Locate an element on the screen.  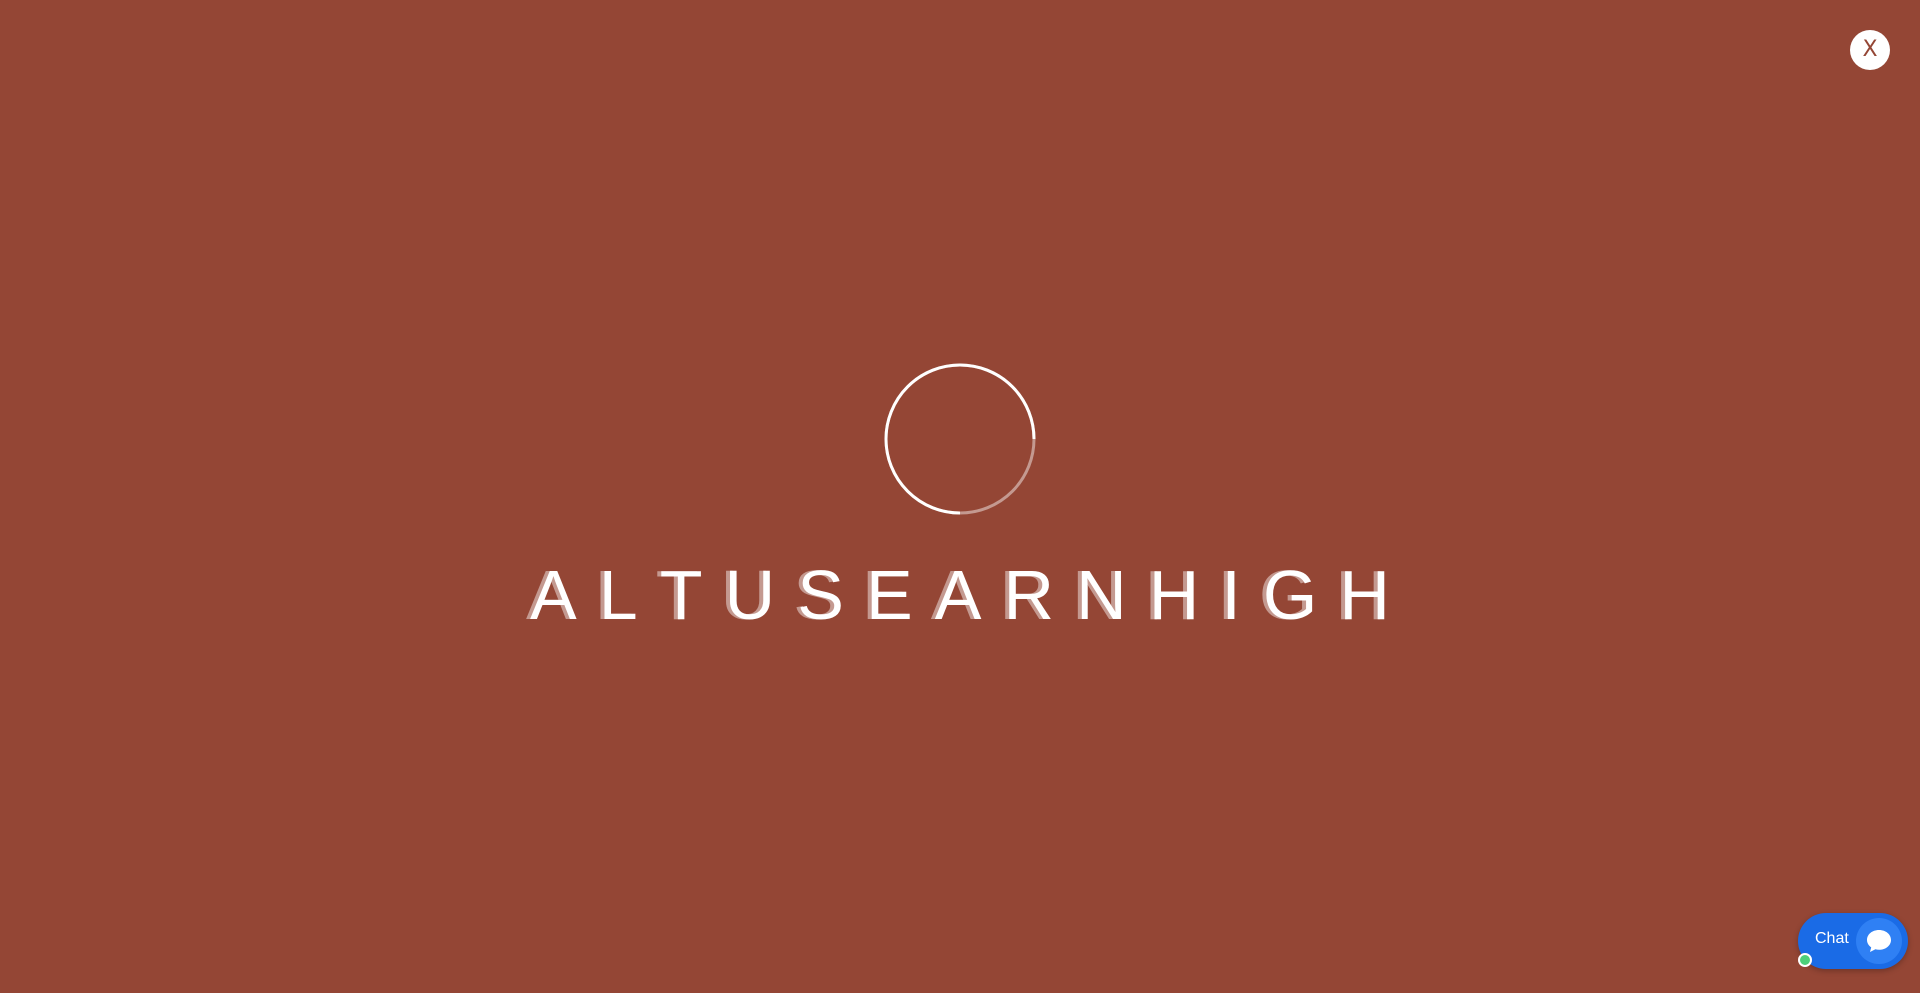
brand-letter: N is located at coordinates (1101, 595).